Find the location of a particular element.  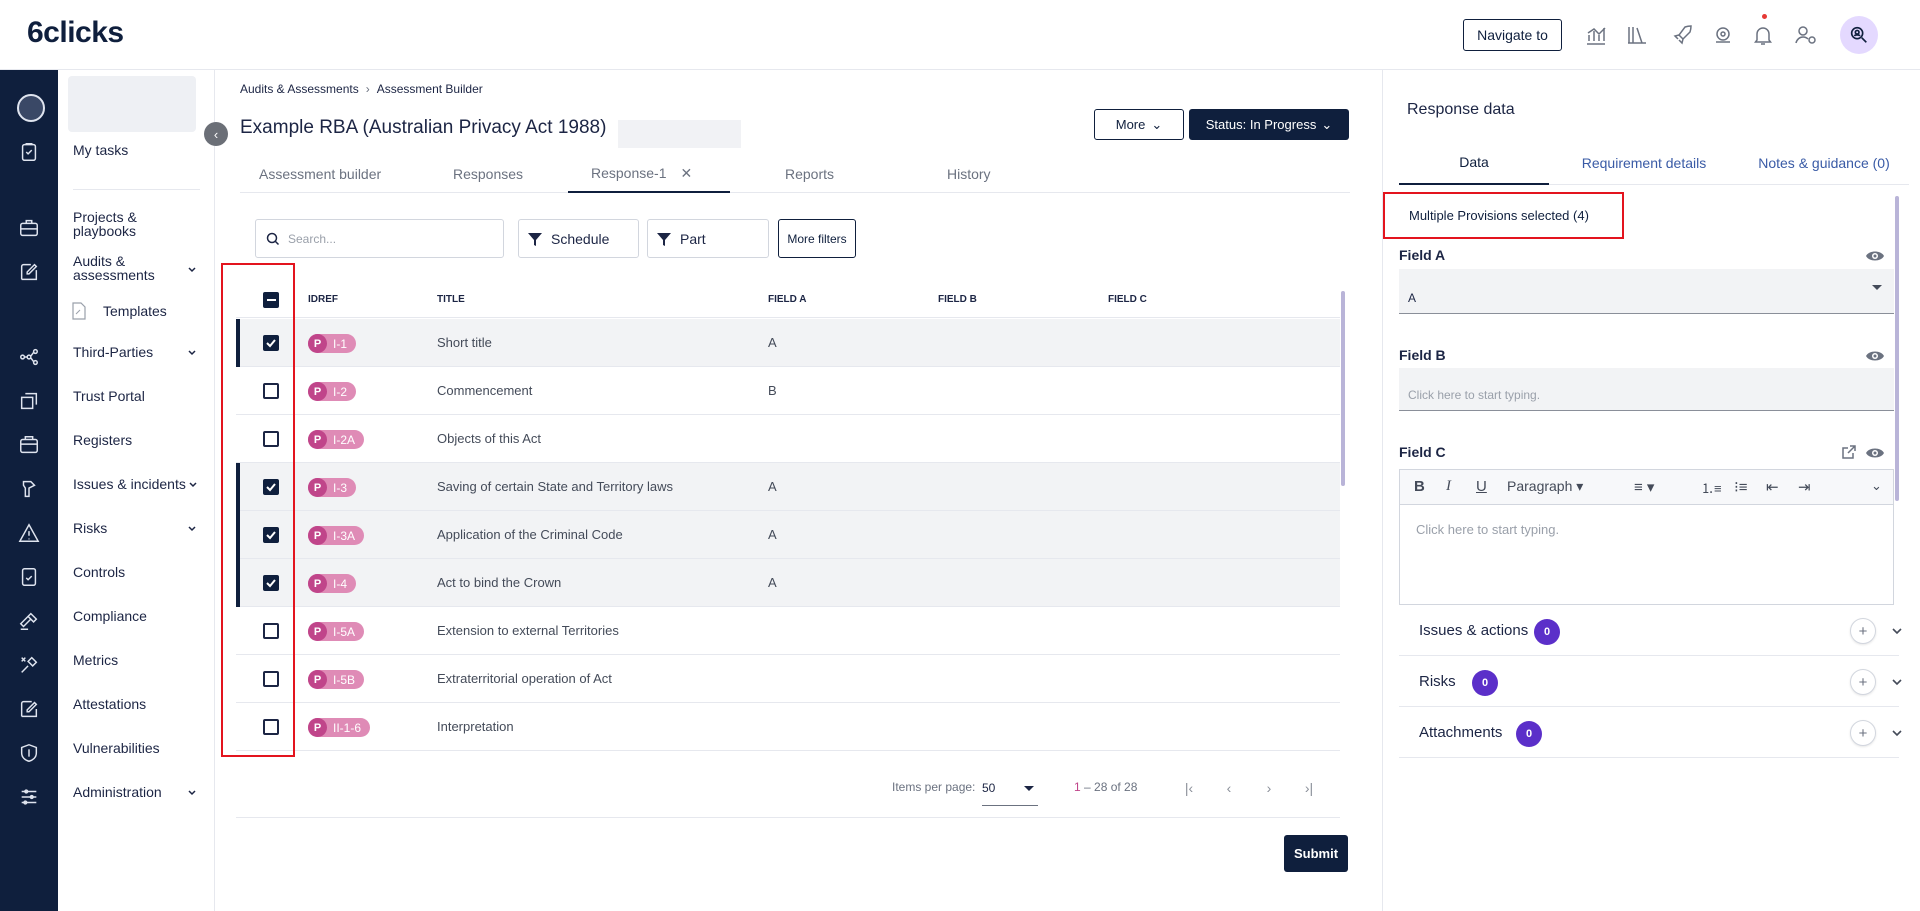

status-button: Status: In Progress ⌄ is located at coordinates (1269, 124).